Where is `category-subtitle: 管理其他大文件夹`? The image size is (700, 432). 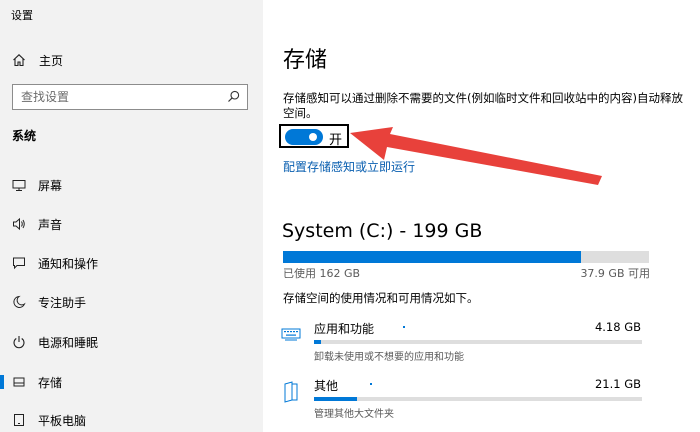
category-subtitle: 管理其他大文件夹 is located at coordinates (354, 414).